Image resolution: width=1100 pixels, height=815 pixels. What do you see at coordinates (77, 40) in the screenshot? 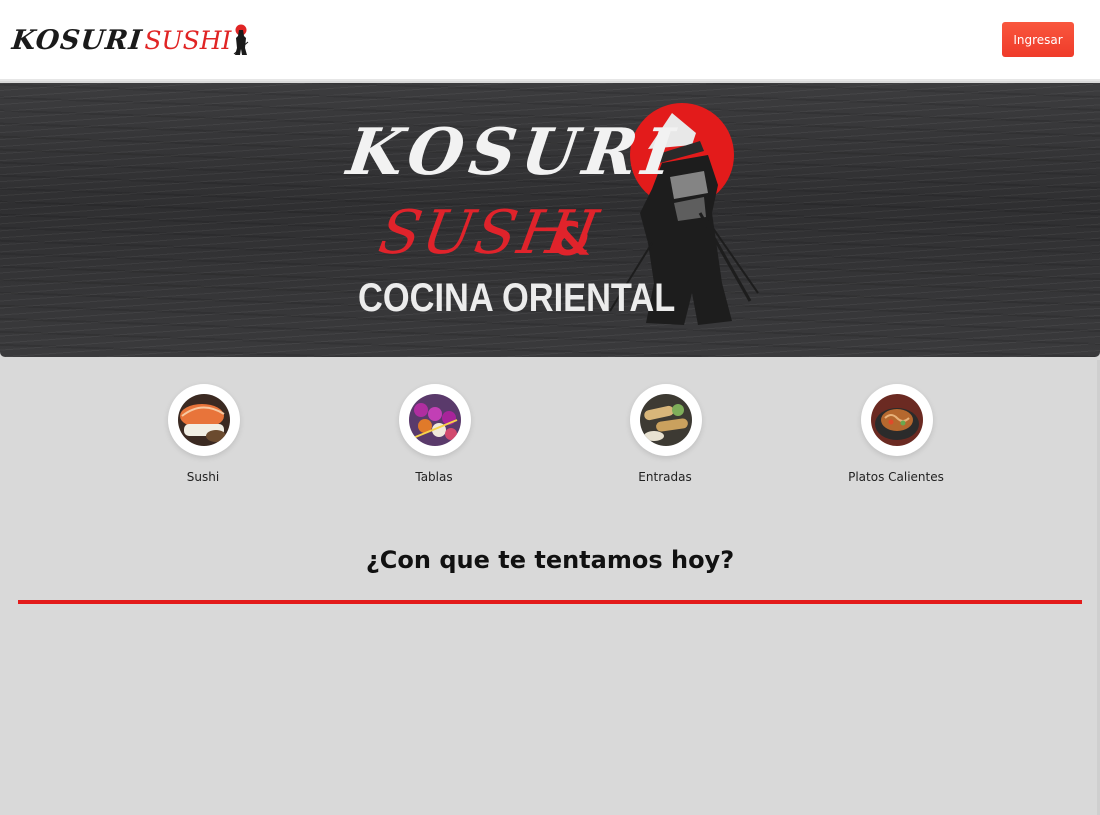
I see `logo-word-kosuri: KOSURI` at bounding box center [77, 40].